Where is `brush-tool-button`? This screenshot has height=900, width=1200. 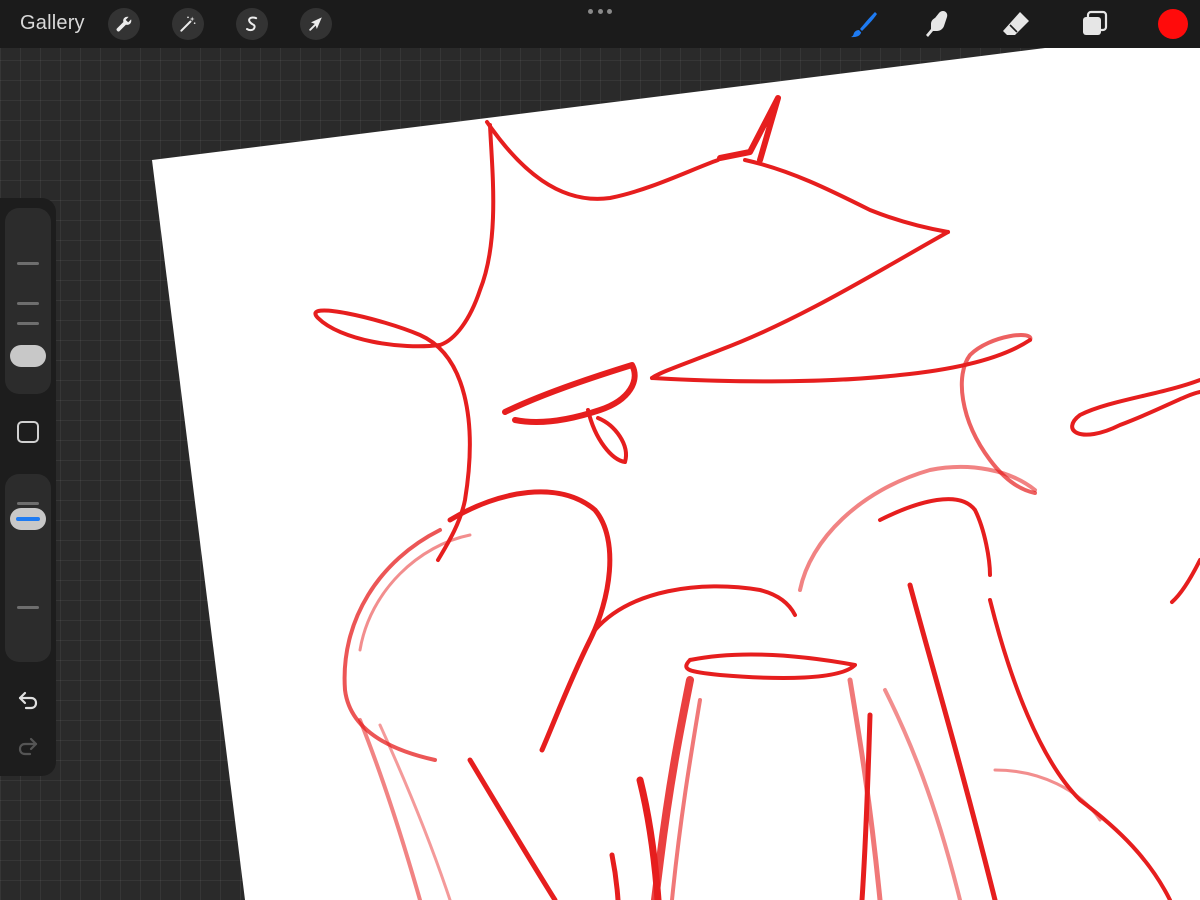
brush-tool-button is located at coordinates (864, 24).